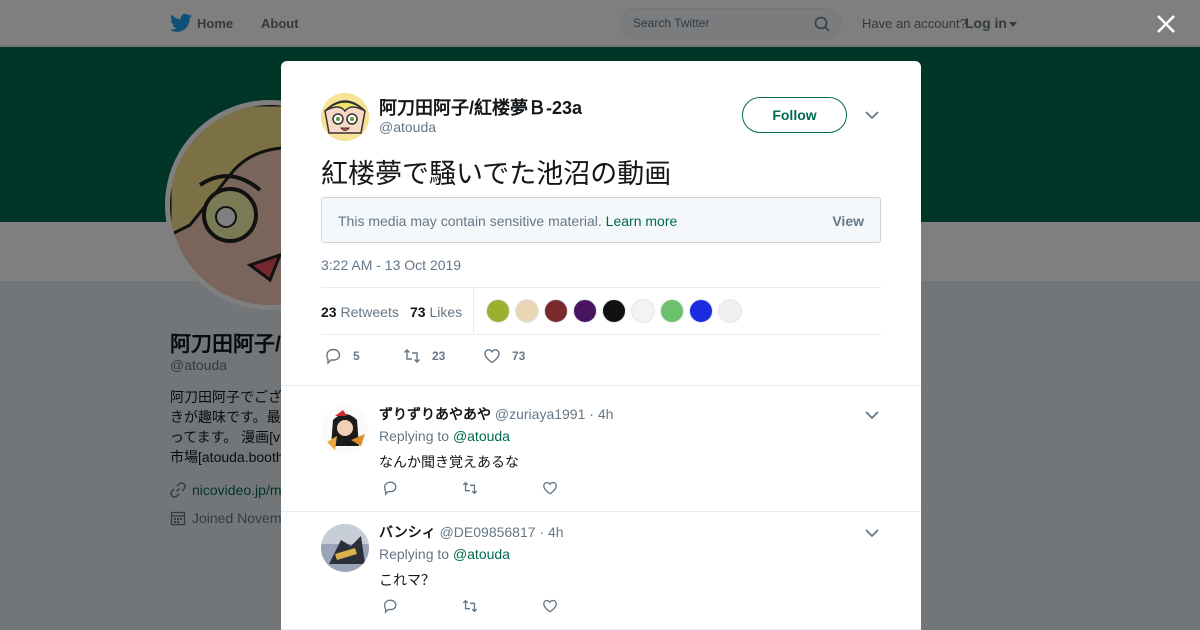 The height and width of the screenshot is (630, 1200). Describe the element at coordinates (496, 174) in the screenshot. I see `tweet-text: 紅楼夢で騒いでた池沼の動画` at that location.